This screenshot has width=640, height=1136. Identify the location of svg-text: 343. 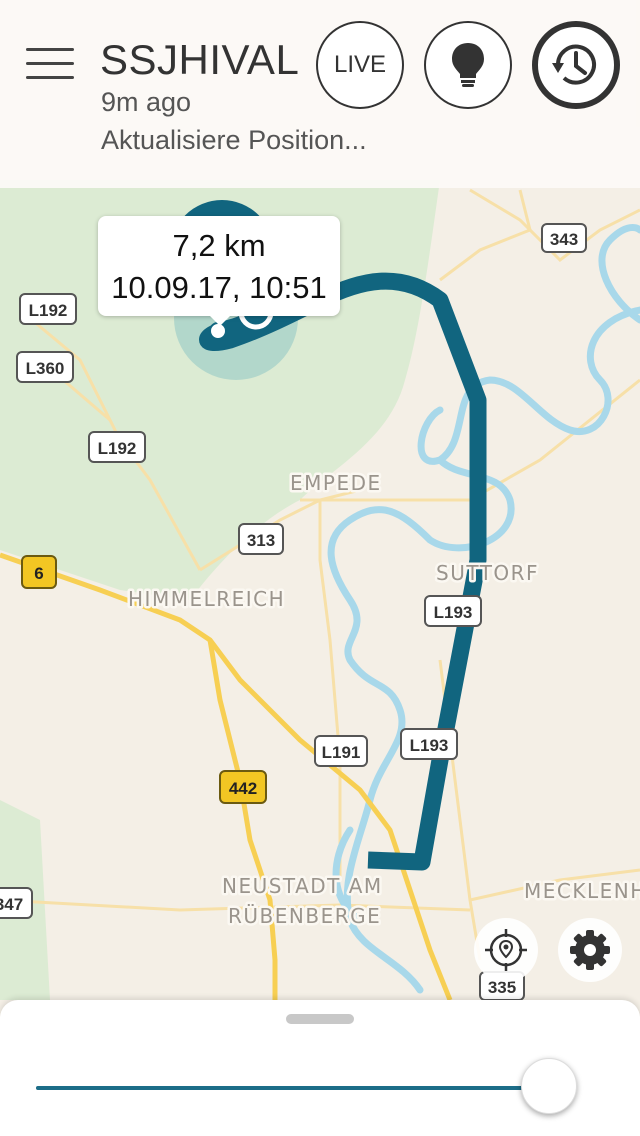
(564, 239).